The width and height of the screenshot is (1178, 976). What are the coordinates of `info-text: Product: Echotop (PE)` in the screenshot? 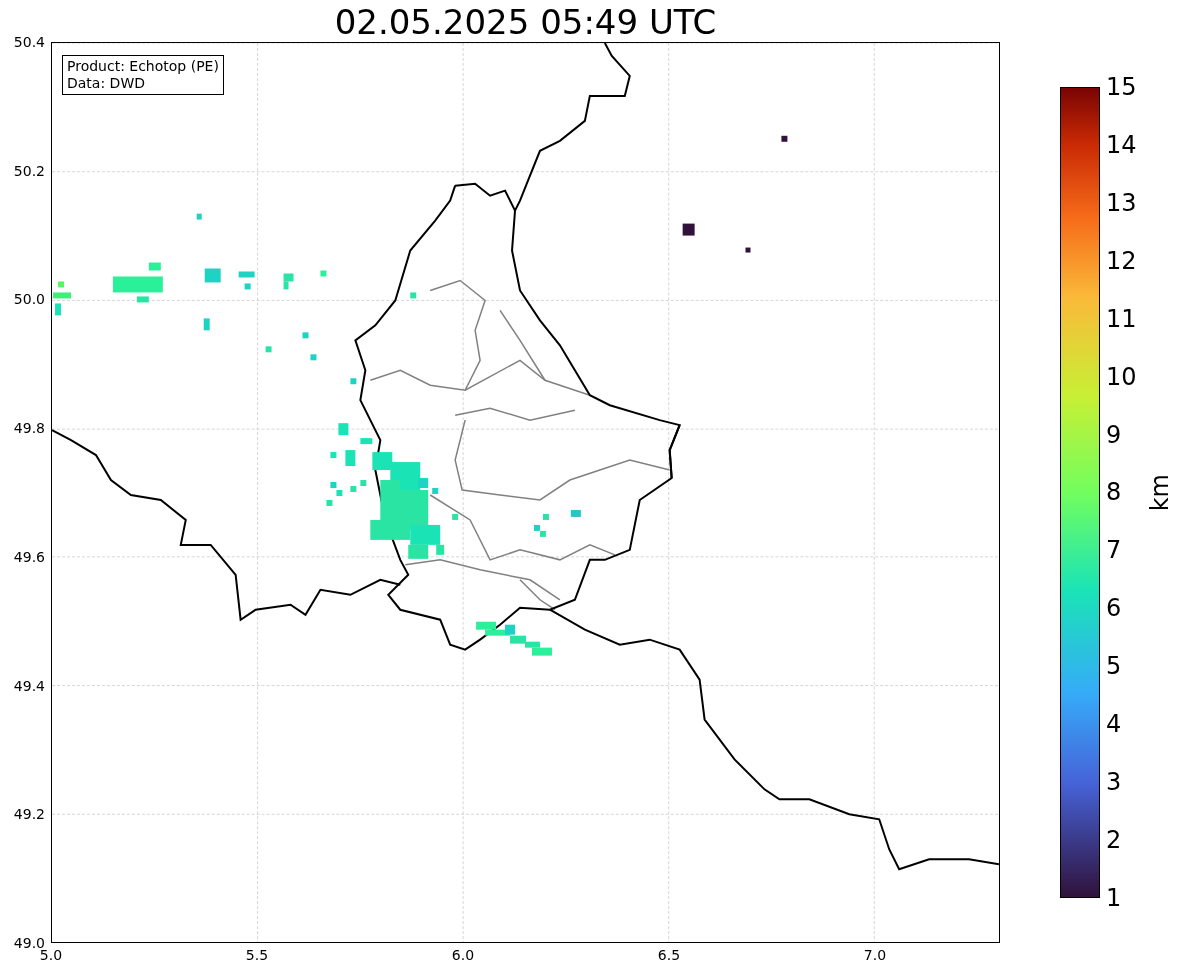 It's located at (143, 66).